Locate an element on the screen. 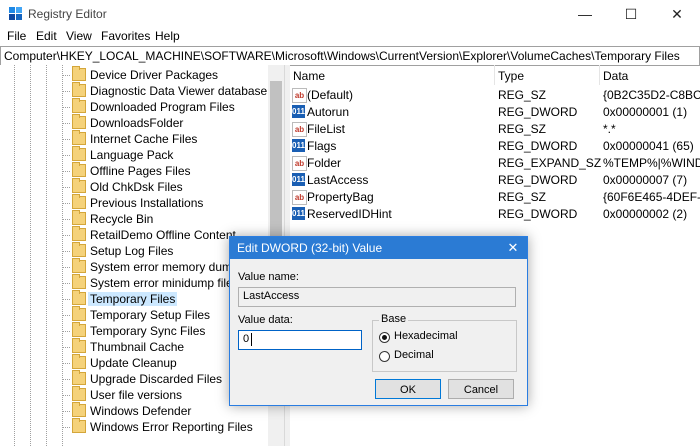  tree-item: Diagnostic Data Viewer database files is located at coordinates (171, 90).